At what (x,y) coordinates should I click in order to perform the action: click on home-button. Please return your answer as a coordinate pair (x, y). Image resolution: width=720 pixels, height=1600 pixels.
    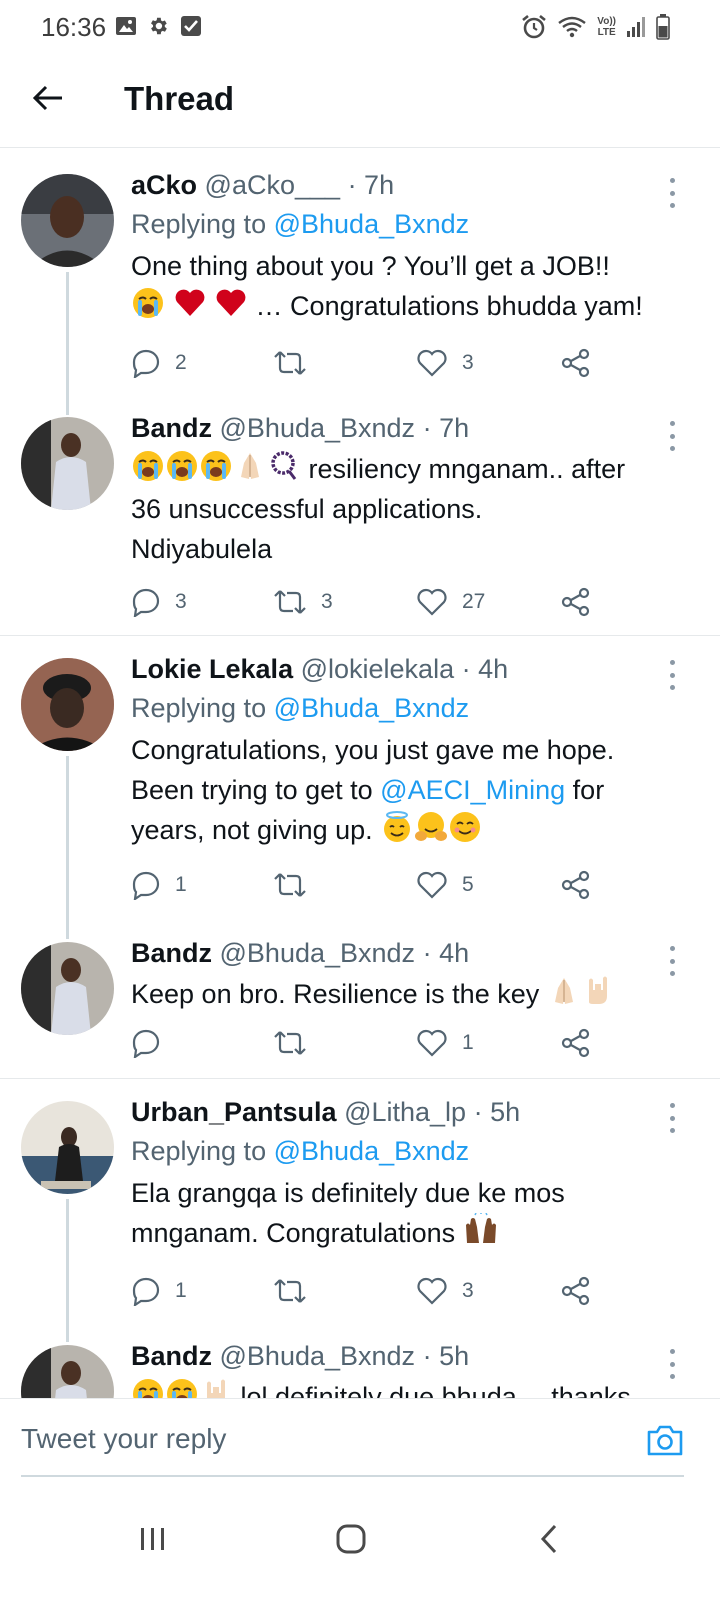
    Looking at the image, I should click on (351, 1539).